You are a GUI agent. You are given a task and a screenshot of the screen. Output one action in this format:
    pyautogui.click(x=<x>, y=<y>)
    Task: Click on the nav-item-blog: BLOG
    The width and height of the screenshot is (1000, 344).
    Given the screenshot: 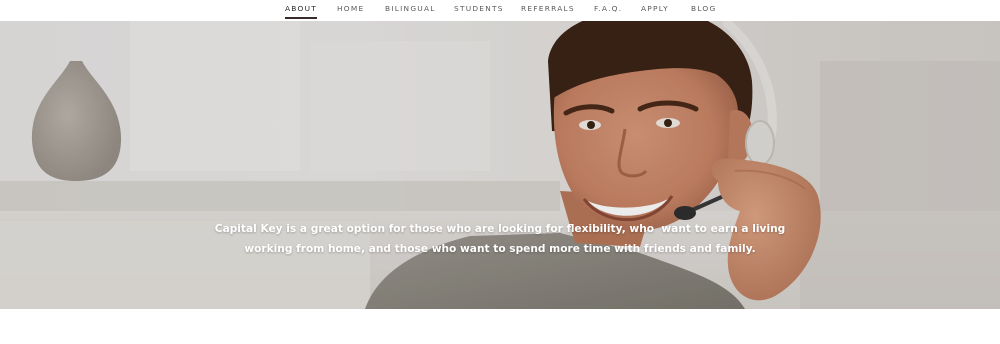 What is the action you would take?
    pyautogui.click(x=703, y=10)
    